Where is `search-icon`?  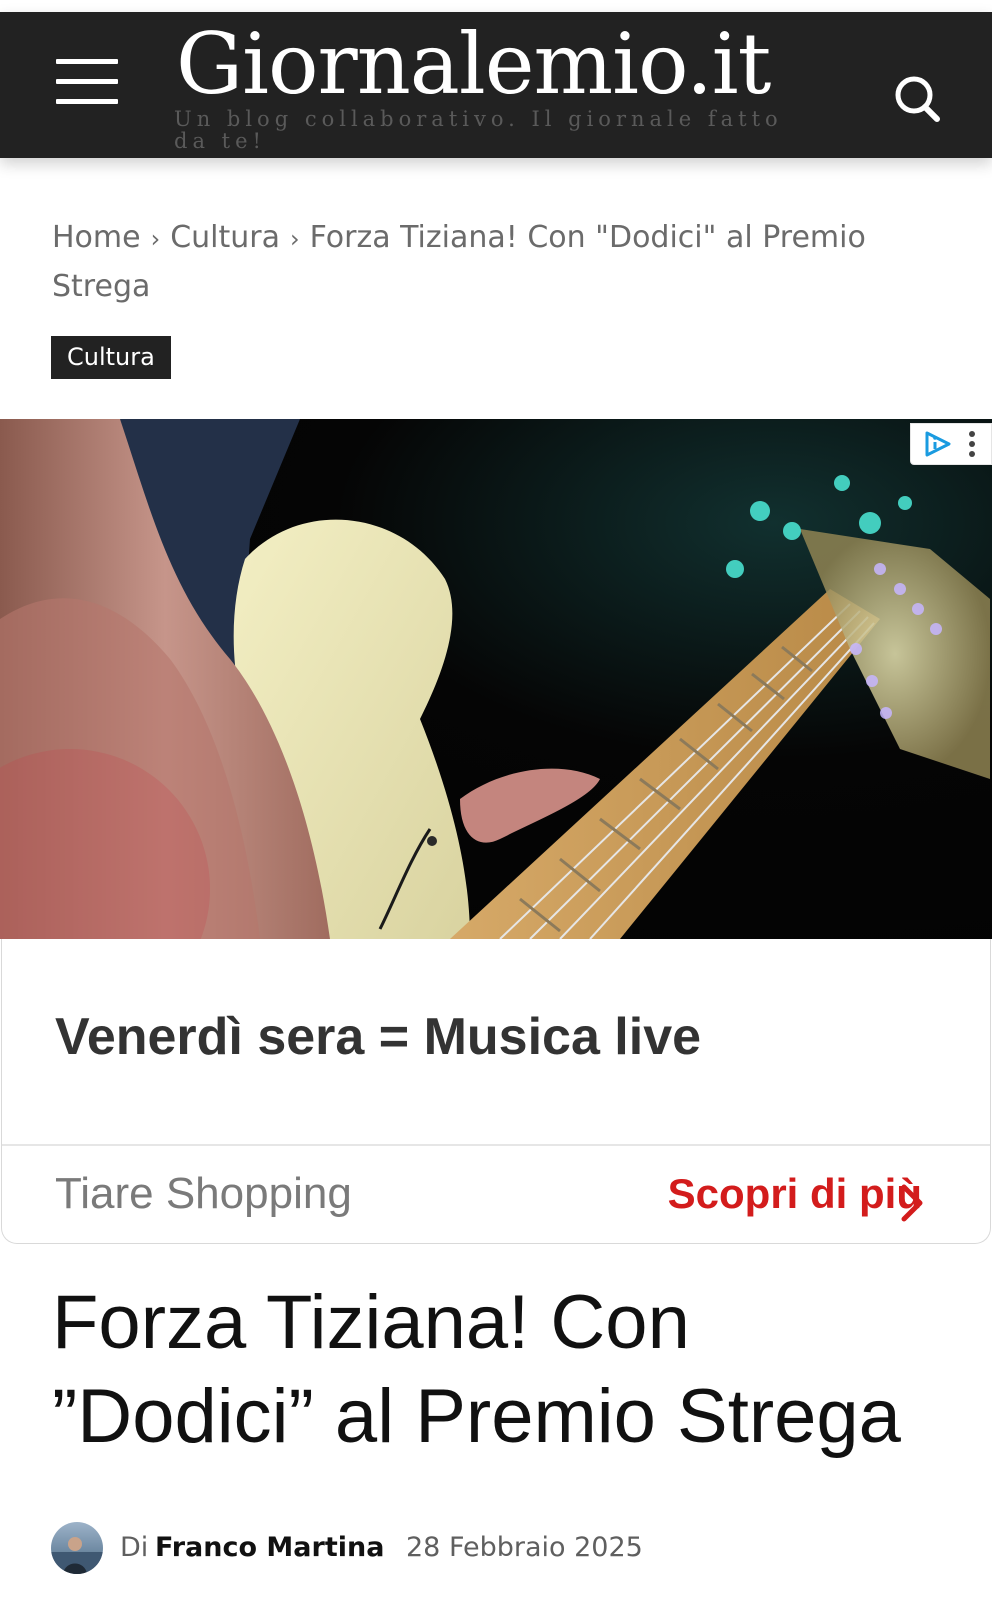
search-icon is located at coordinates (917, 98).